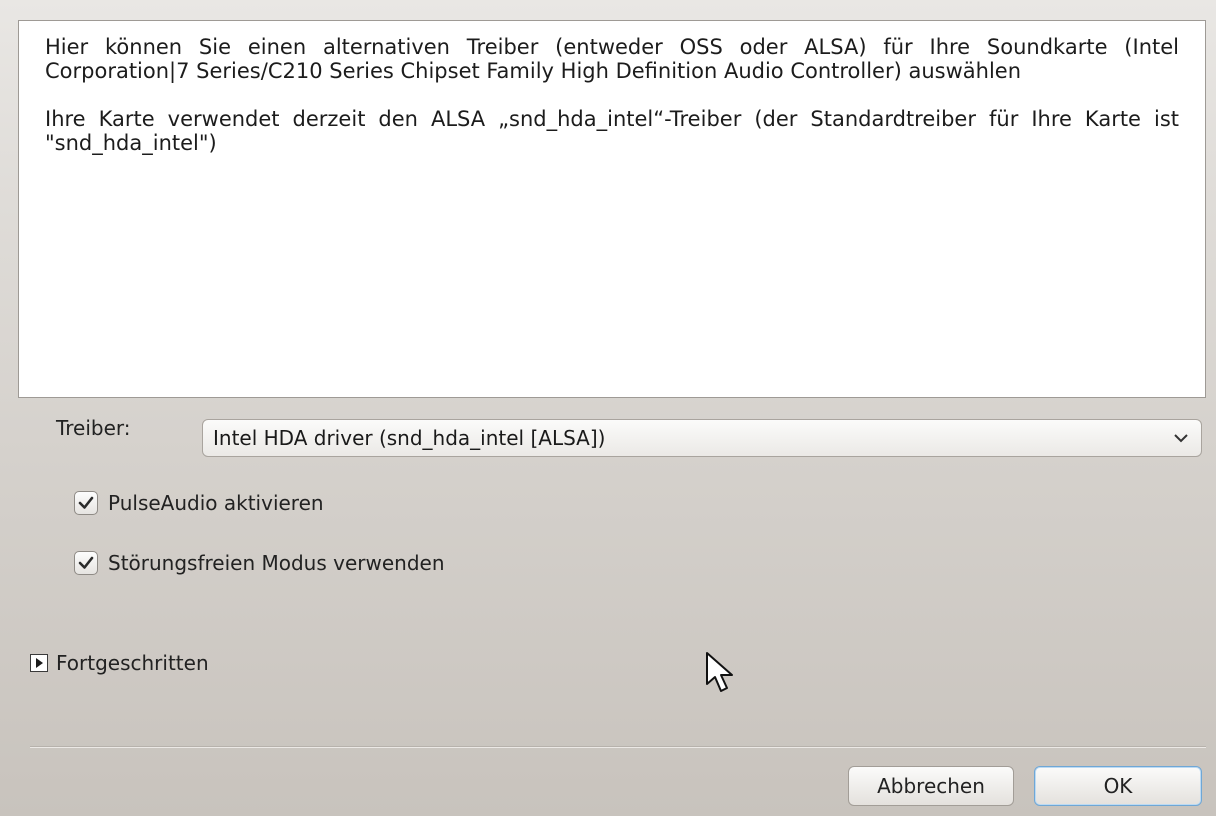 The image size is (1216, 816). I want to click on cancel-button: Abbrechen, so click(931, 786).